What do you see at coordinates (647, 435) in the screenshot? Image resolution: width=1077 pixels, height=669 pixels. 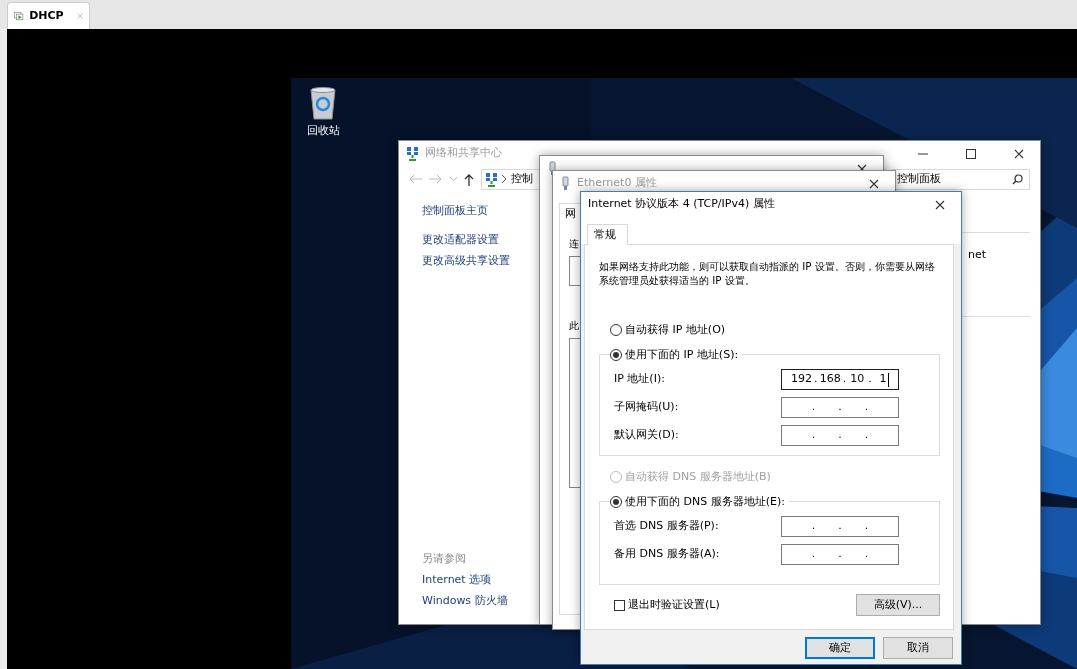 I see `field-label: 默认网关(D):` at bounding box center [647, 435].